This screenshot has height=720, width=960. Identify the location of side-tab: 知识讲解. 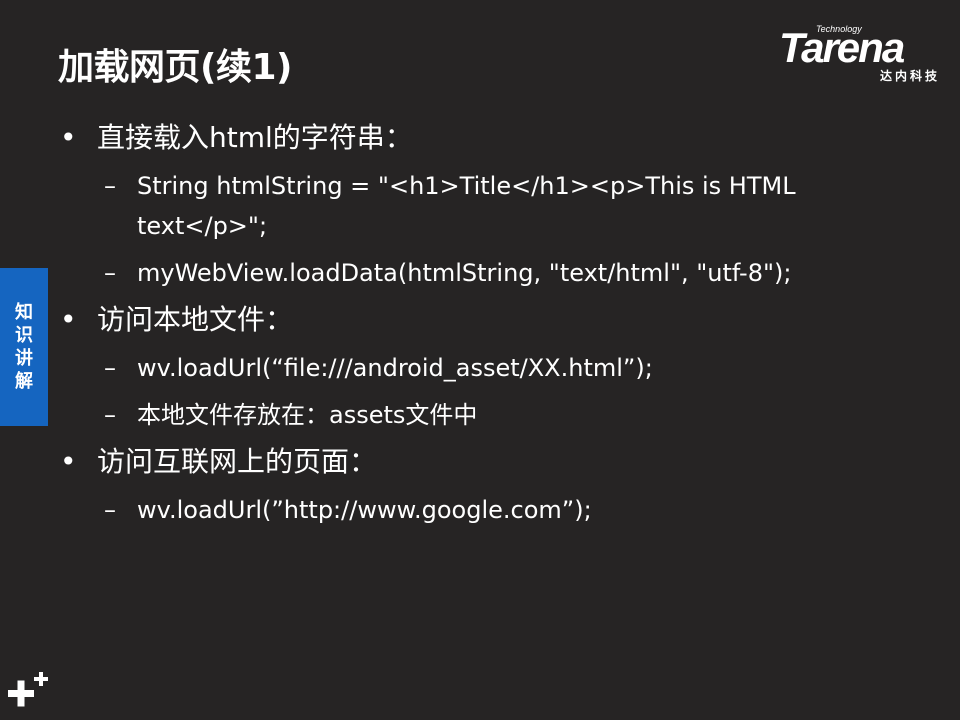
(24, 347).